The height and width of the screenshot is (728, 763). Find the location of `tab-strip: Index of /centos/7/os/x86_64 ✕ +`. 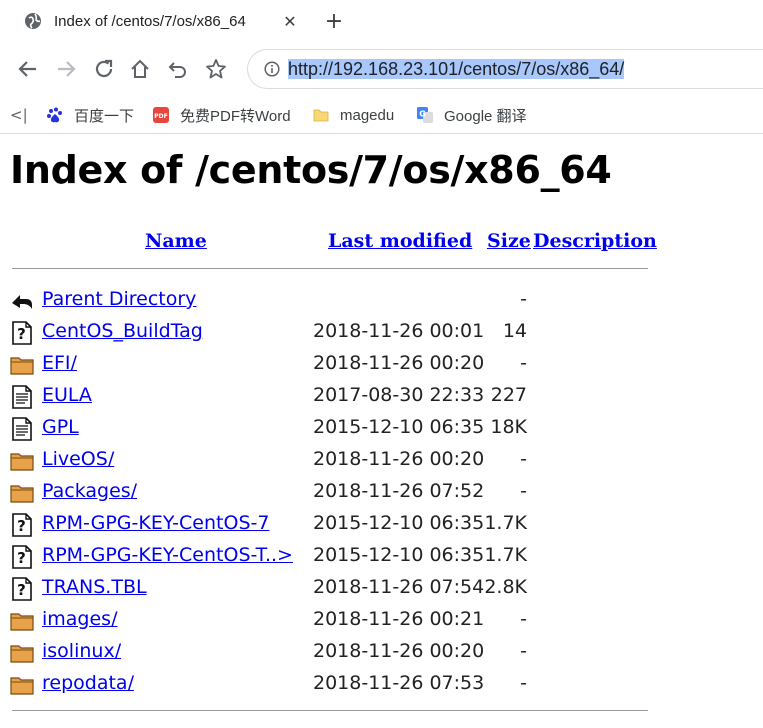

tab-strip: Index of /centos/7/os/x86_64 ✕ + is located at coordinates (381, 21).